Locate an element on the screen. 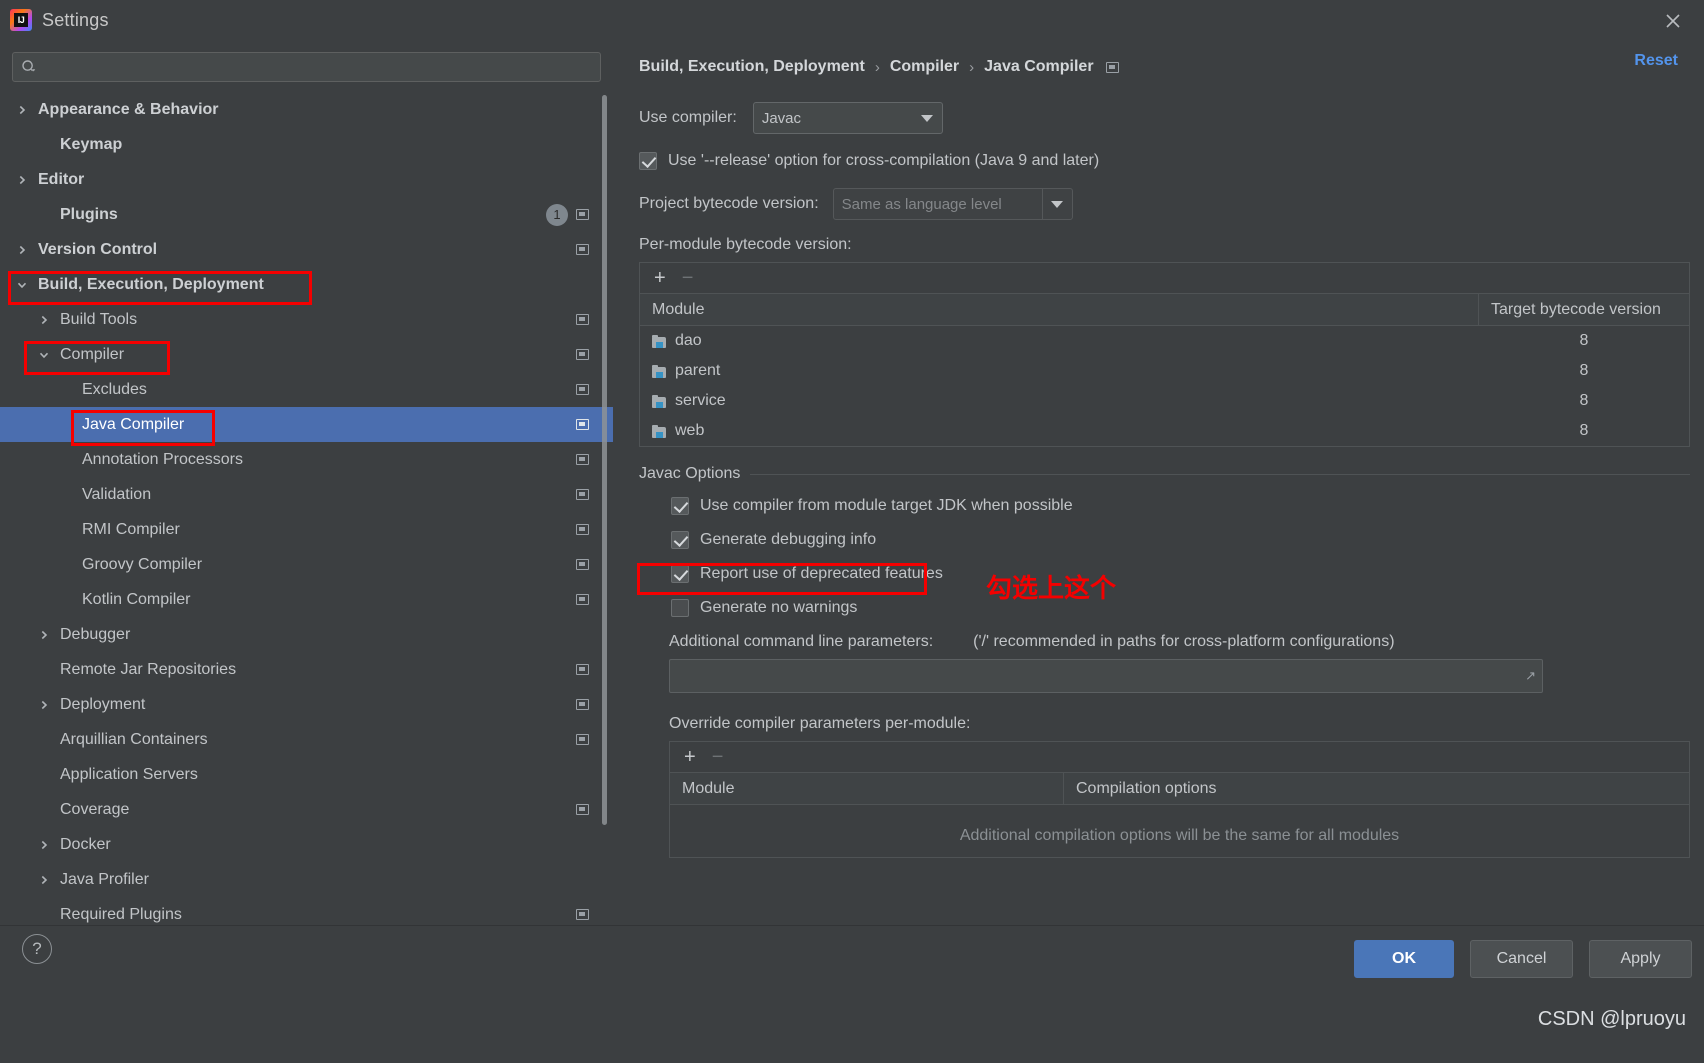 Image resolution: width=1704 pixels, height=1063 pixels. sidebar-item-build-tools: Build Tools is located at coordinates (306, 319).